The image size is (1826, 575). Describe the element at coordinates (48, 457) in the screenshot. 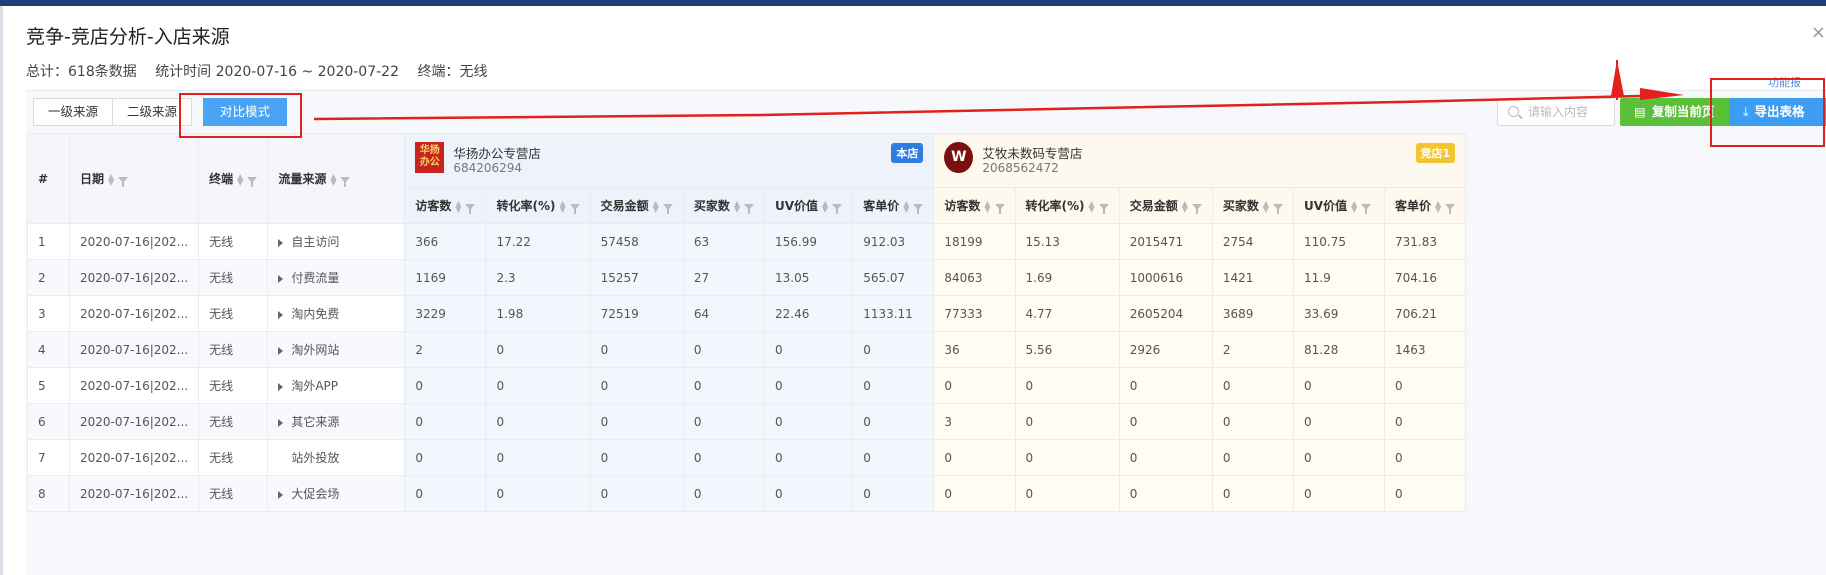

I see `row-index: 7` at that location.